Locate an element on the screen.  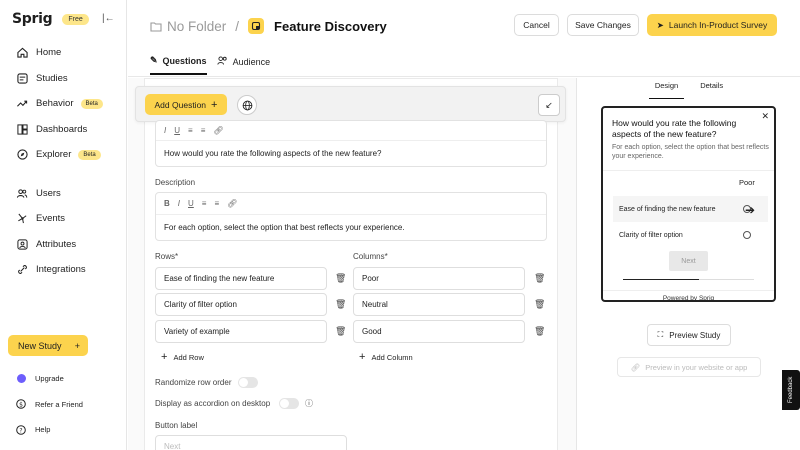
plus-icon: + is located at coordinates (214, 104).